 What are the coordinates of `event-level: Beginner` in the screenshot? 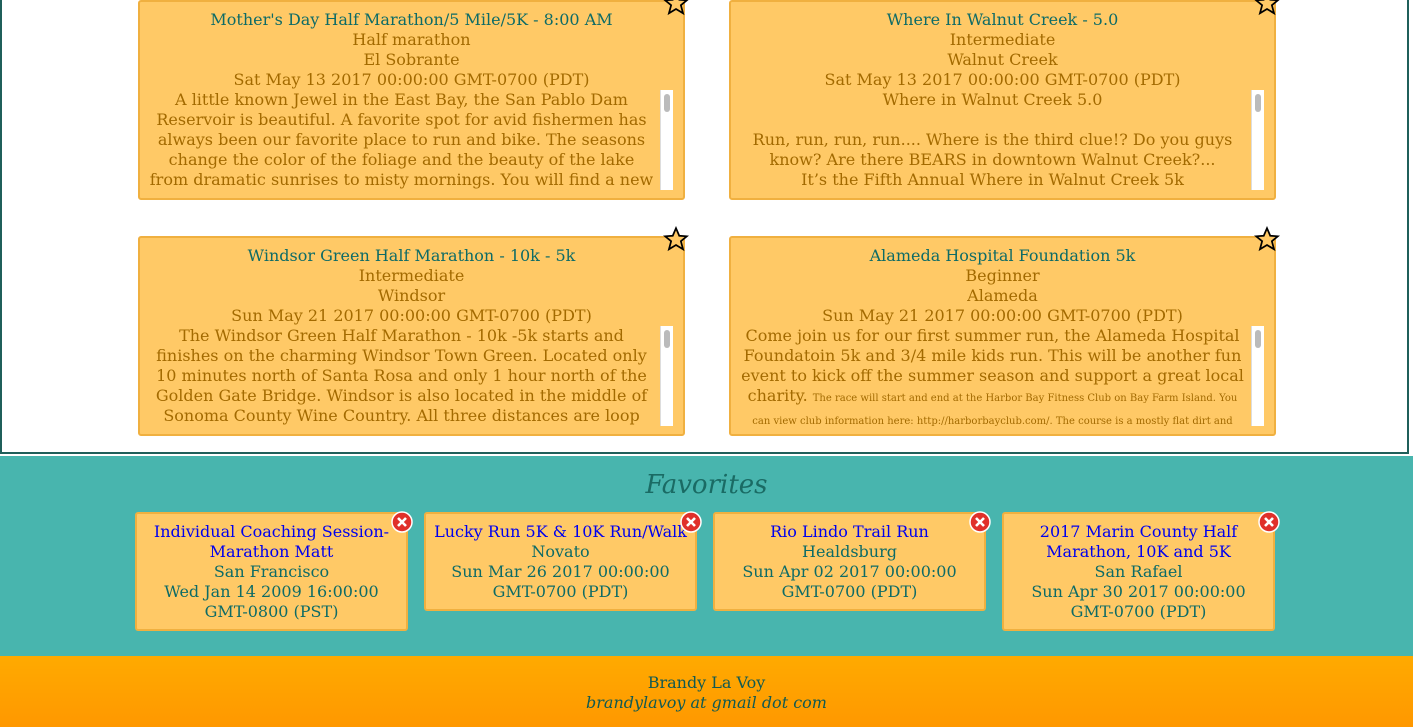 It's located at (1002, 275).